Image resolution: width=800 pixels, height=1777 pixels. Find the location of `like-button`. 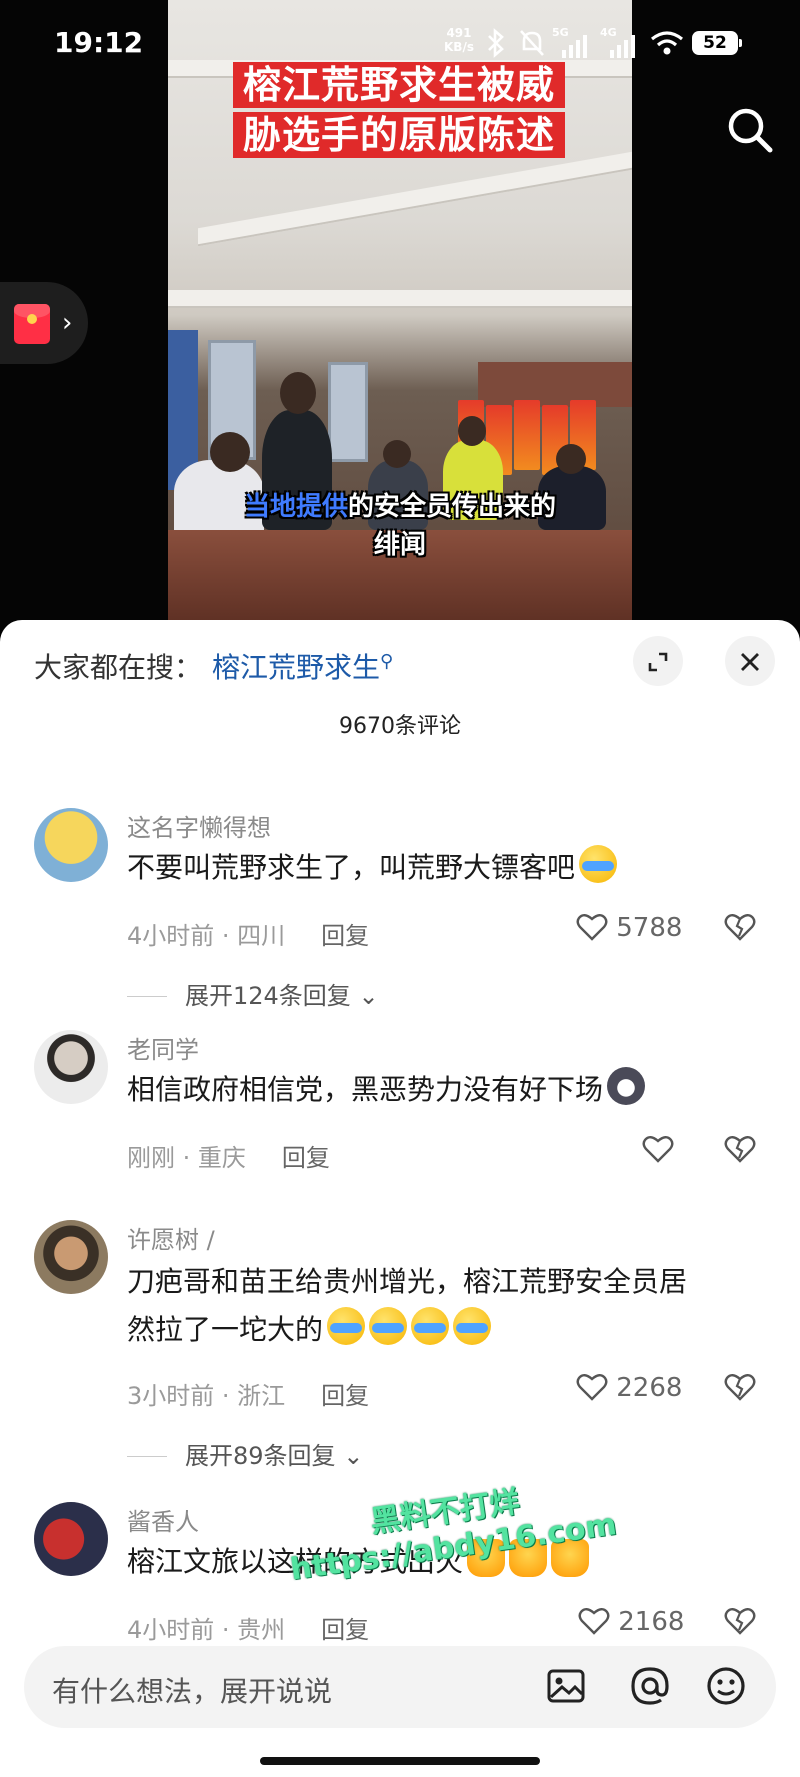

like-button is located at coordinates (658, 1149).